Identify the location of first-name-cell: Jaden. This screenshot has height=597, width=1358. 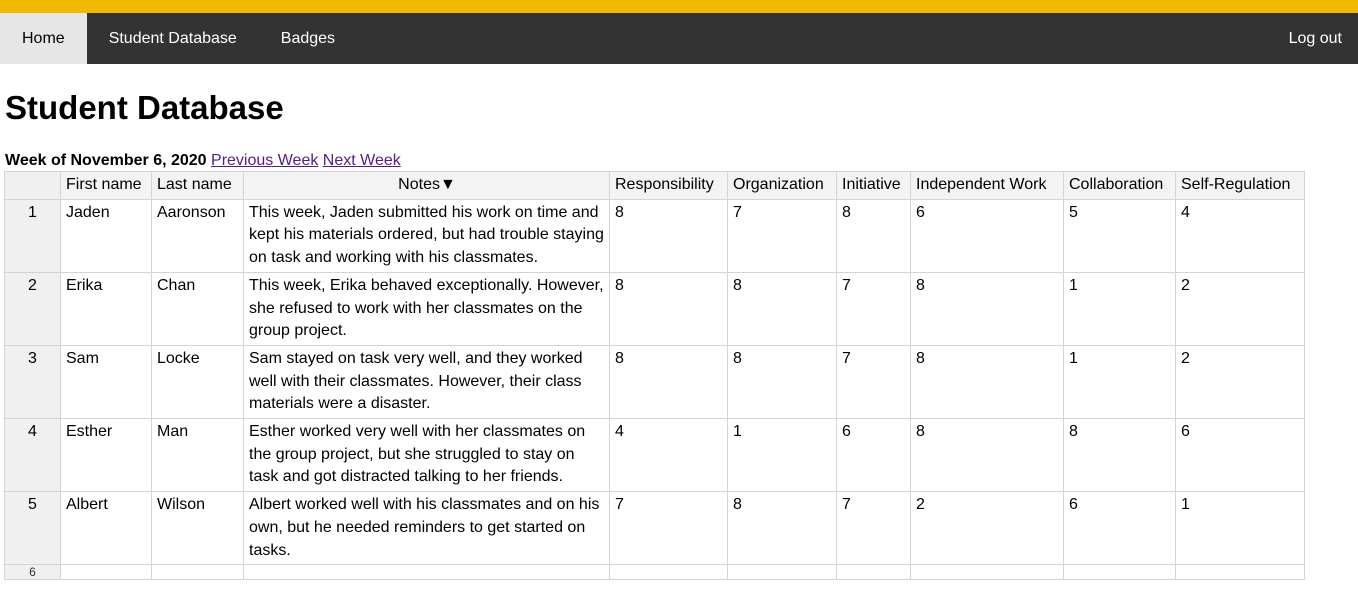
(106, 235).